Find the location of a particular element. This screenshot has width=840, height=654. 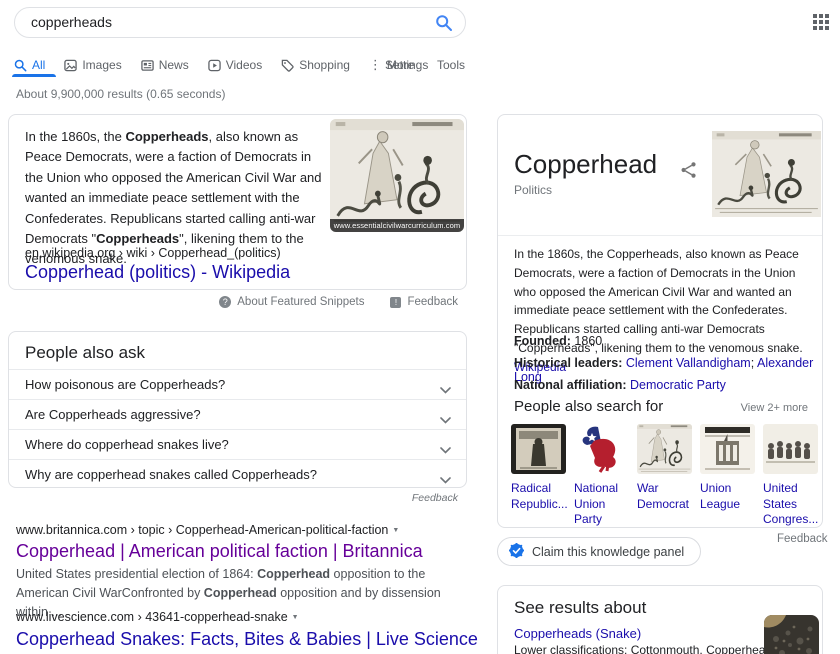

about-featured-snippets-link: ? About Featured Snippets is located at coordinates (291, 302).